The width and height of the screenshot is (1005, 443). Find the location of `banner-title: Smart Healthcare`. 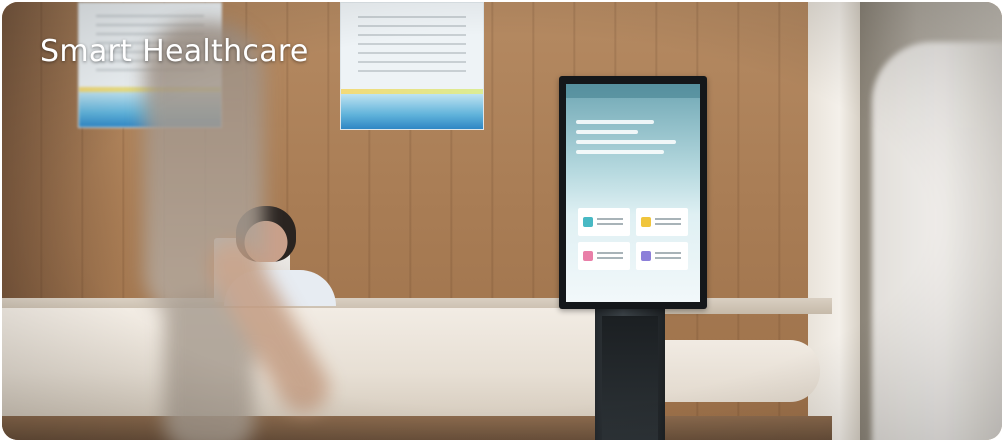

banner-title: Smart Healthcare is located at coordinates (174, 51).